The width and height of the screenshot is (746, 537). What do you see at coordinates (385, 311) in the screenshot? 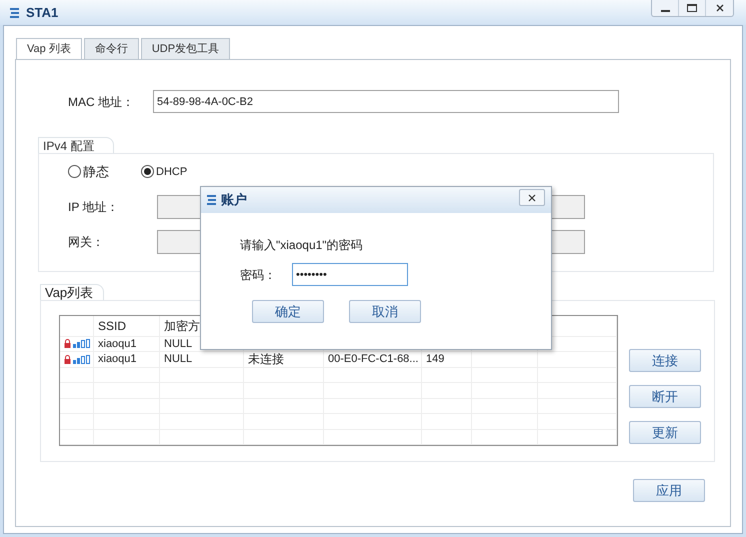
I see `dialog-button: 取消` at bounding box center [385, 311].